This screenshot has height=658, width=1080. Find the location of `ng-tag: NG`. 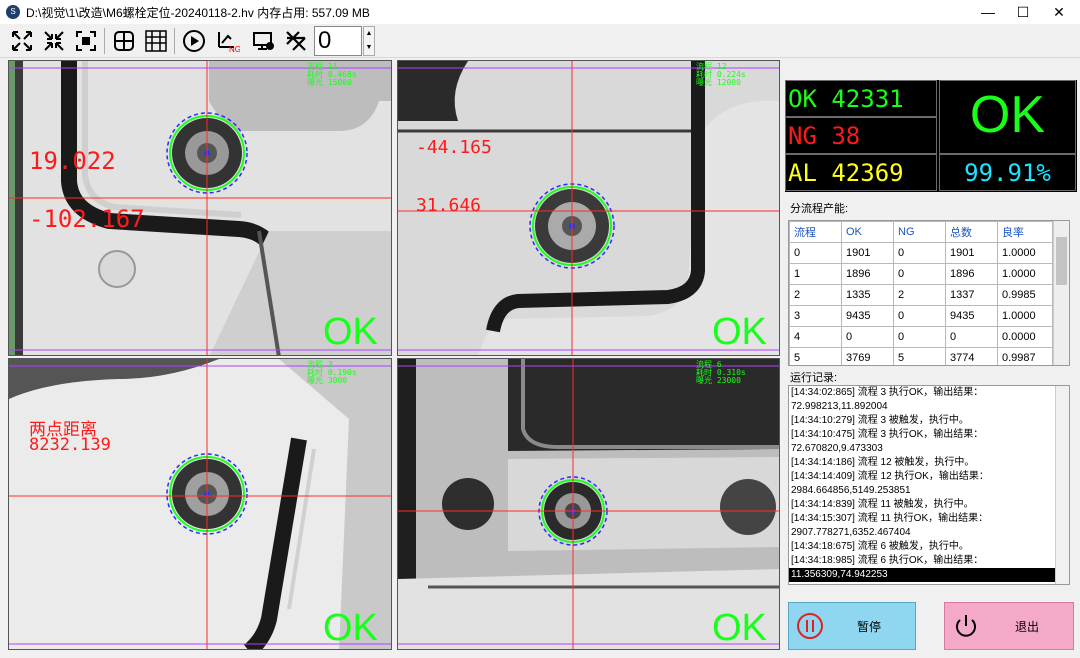

ng-tag: NG is located at coordinates (234, 49).